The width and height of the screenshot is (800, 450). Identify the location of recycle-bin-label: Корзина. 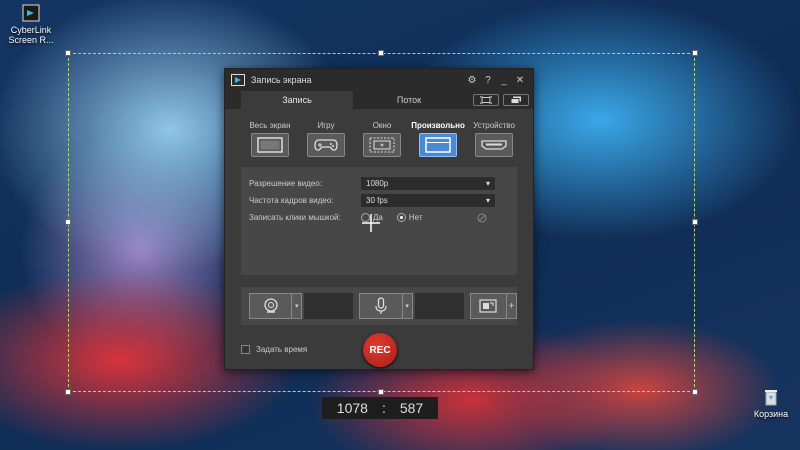
(771, 414).